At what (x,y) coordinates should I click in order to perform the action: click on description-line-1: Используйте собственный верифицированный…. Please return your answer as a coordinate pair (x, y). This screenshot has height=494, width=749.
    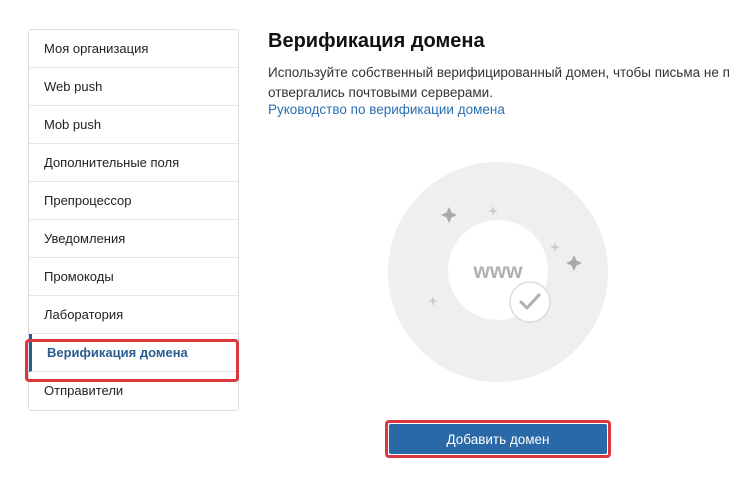
    Looking at the image, I should click on (499, 72).